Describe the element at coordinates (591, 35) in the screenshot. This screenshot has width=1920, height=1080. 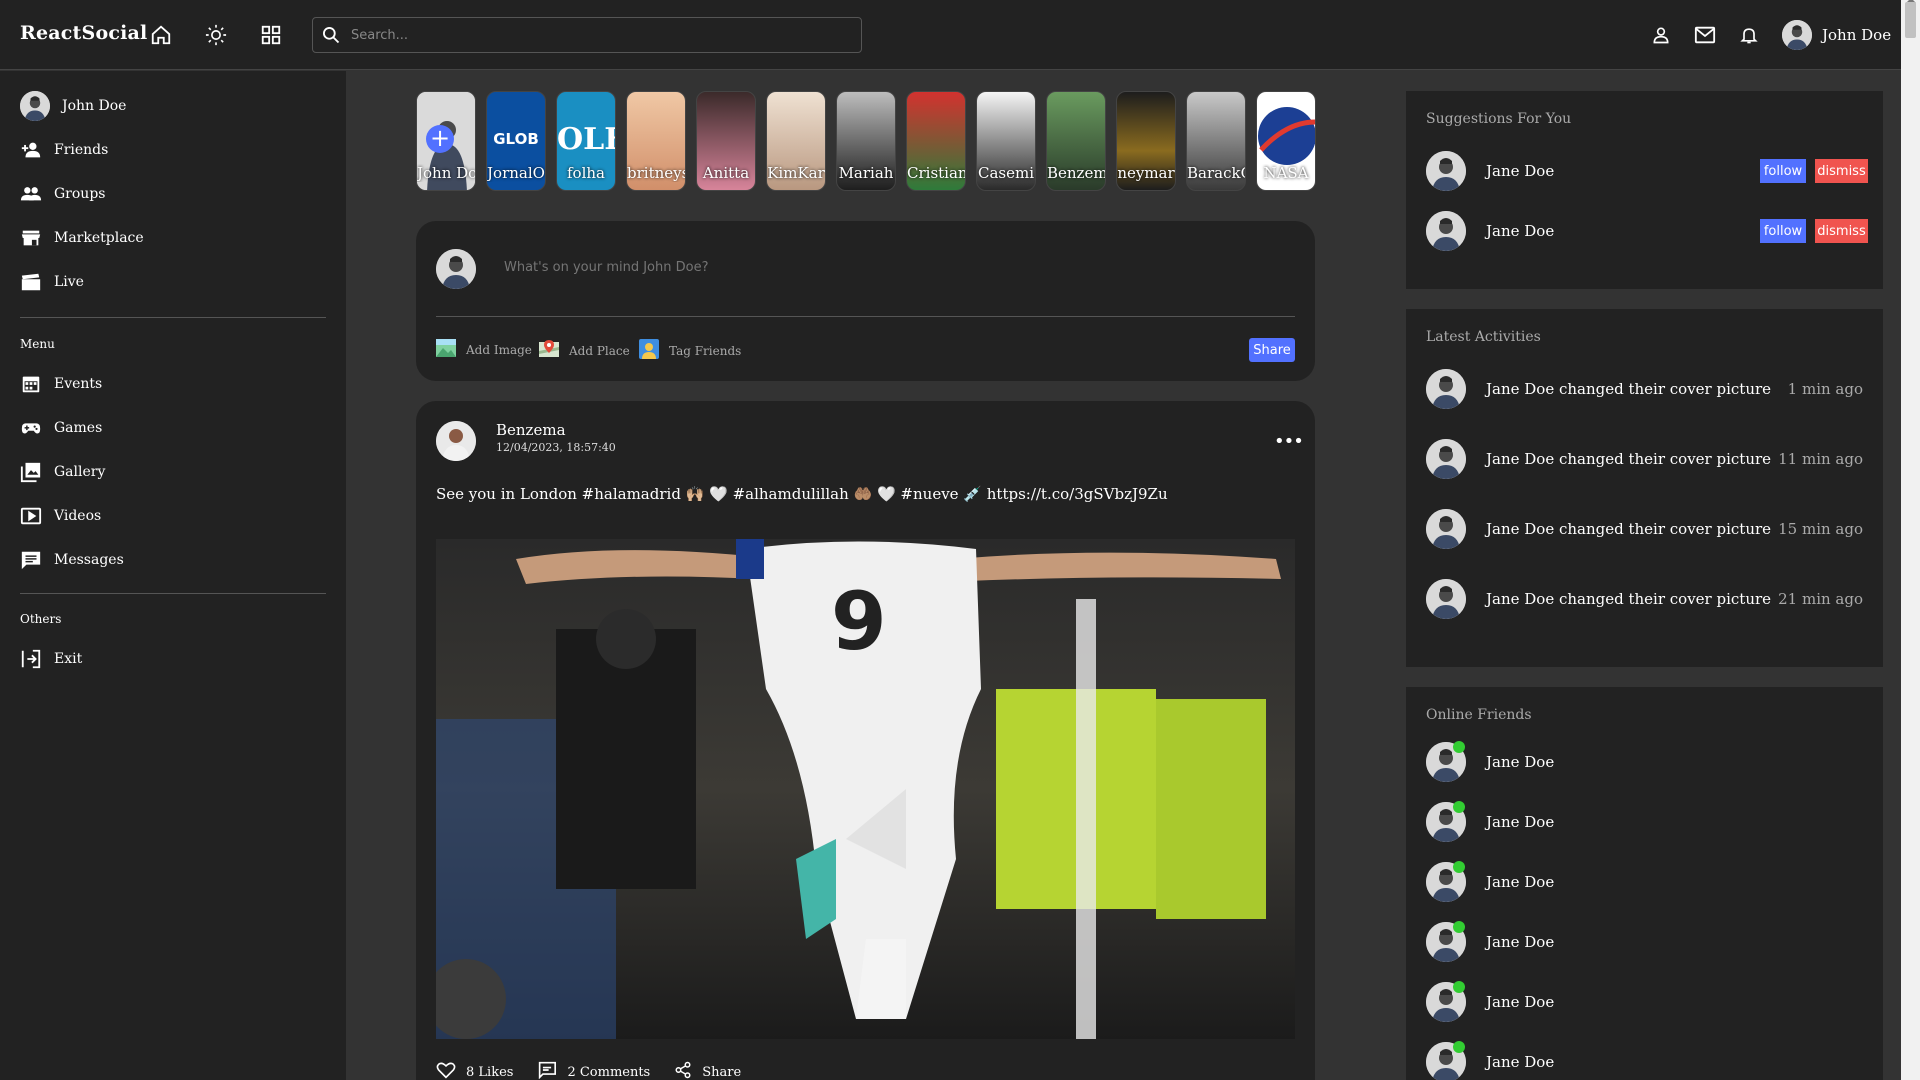
I see `search-input` at that location.